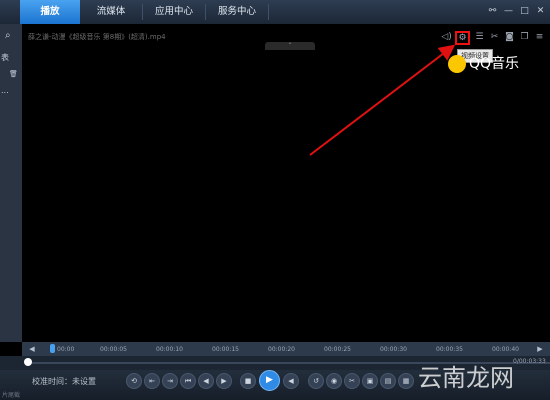  I want to click on timeline-tick: 00:00:20, so click(281, 349).